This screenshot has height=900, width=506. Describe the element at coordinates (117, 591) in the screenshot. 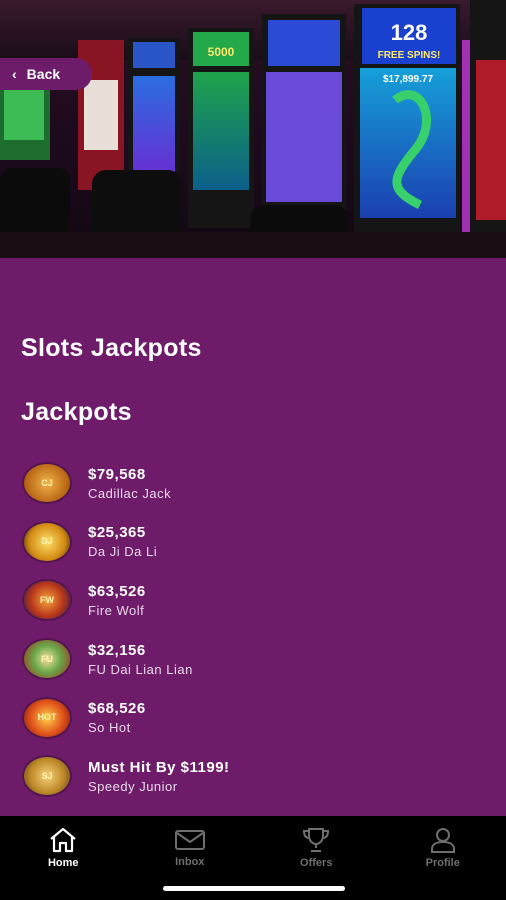

I see `jackpot-amount: $63,526` at that location.